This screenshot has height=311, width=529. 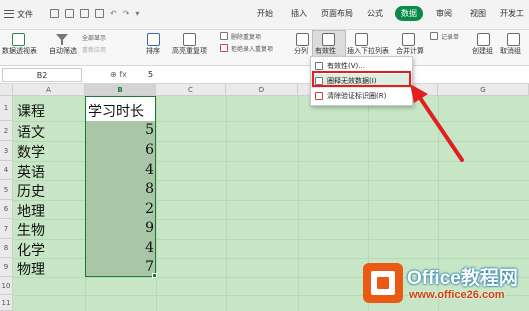 What do you see at coordinates (49, 90) in the screenshot?
I see `column-header-a: A` at bounding box center [49, 90].